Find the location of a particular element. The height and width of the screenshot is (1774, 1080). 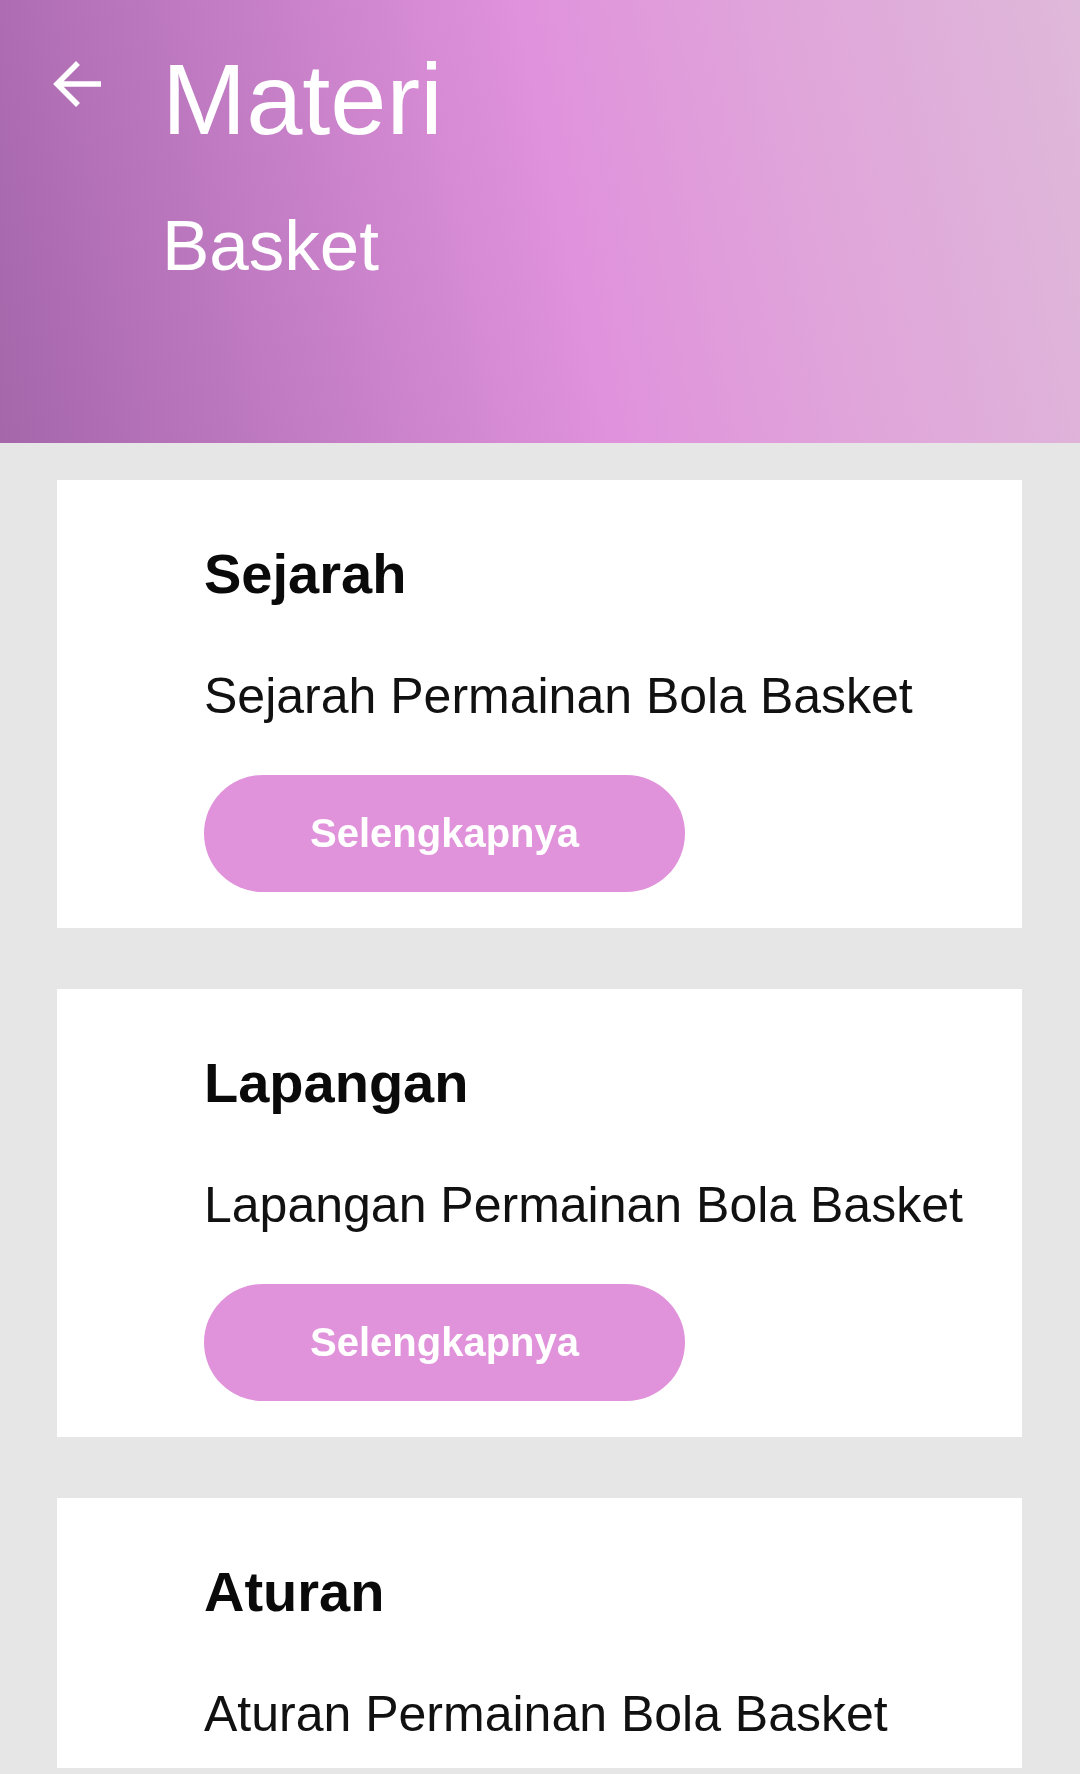

card-title: Aturan is located at coordinates (294, 1592).